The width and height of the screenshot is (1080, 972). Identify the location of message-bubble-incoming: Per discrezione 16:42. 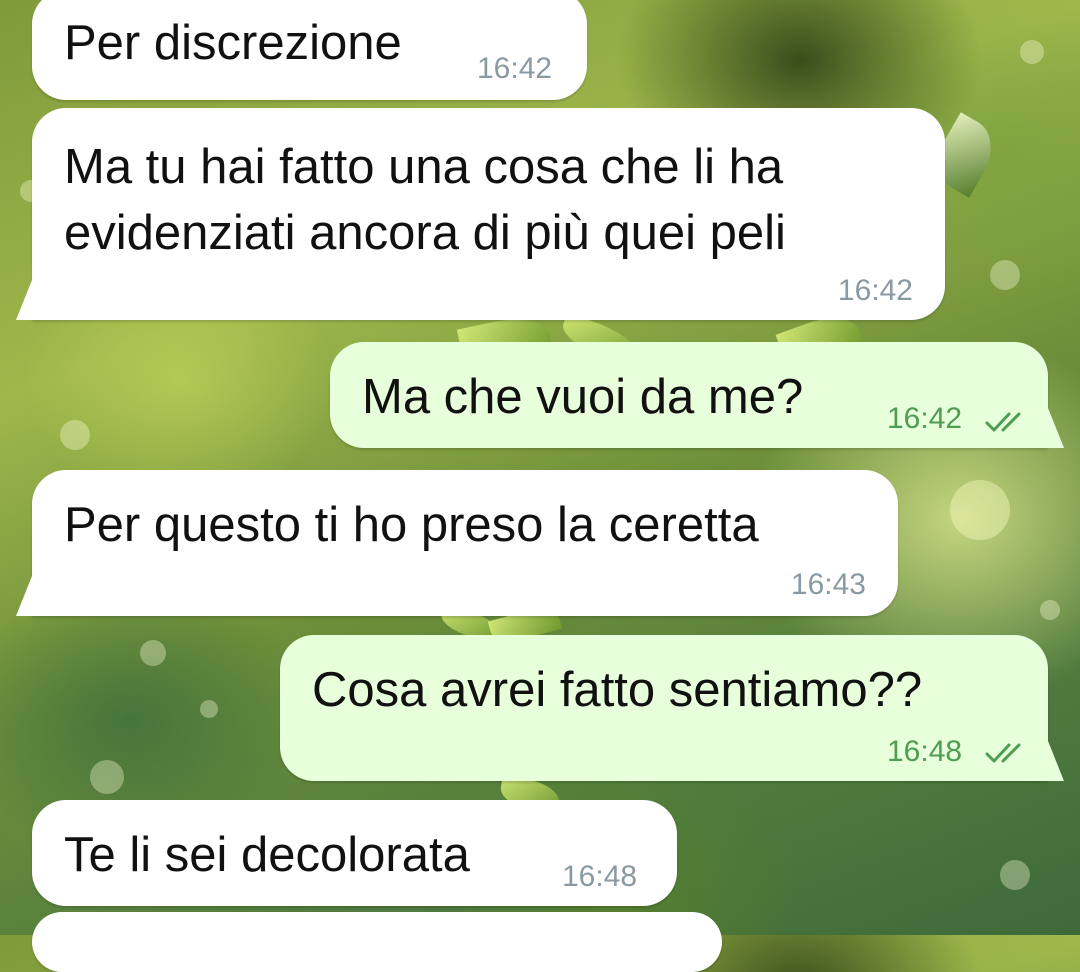
(309, 50).